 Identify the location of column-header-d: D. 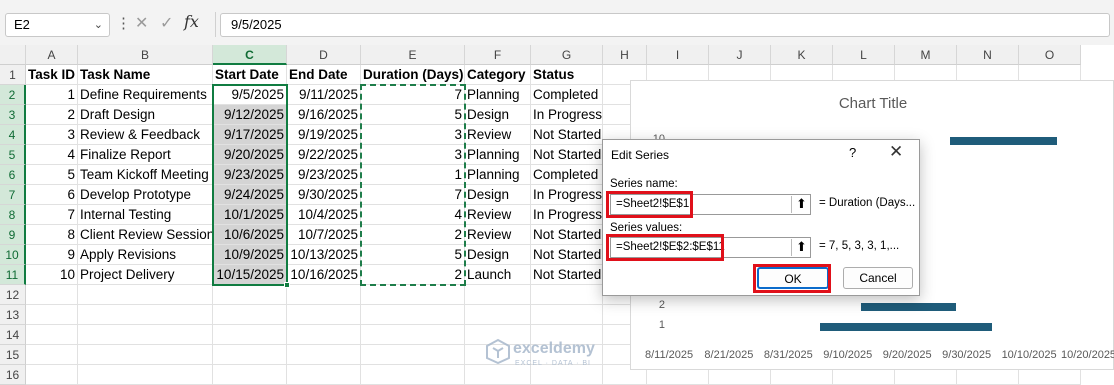
(324, 55).